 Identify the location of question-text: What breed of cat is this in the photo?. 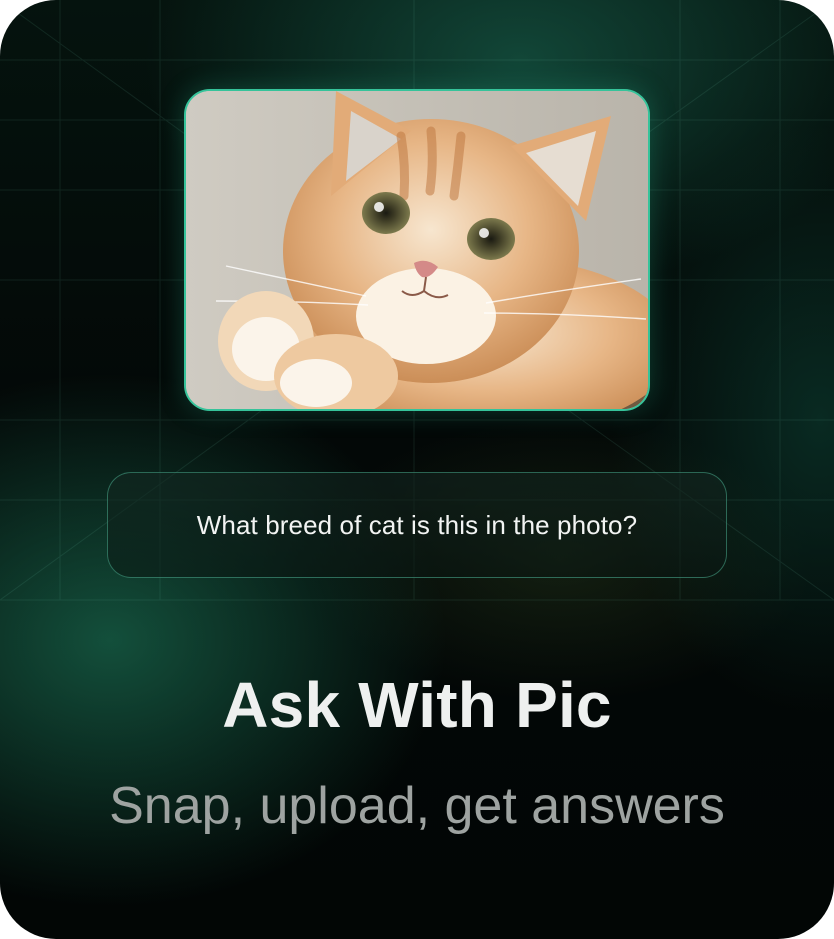
(417, 524).